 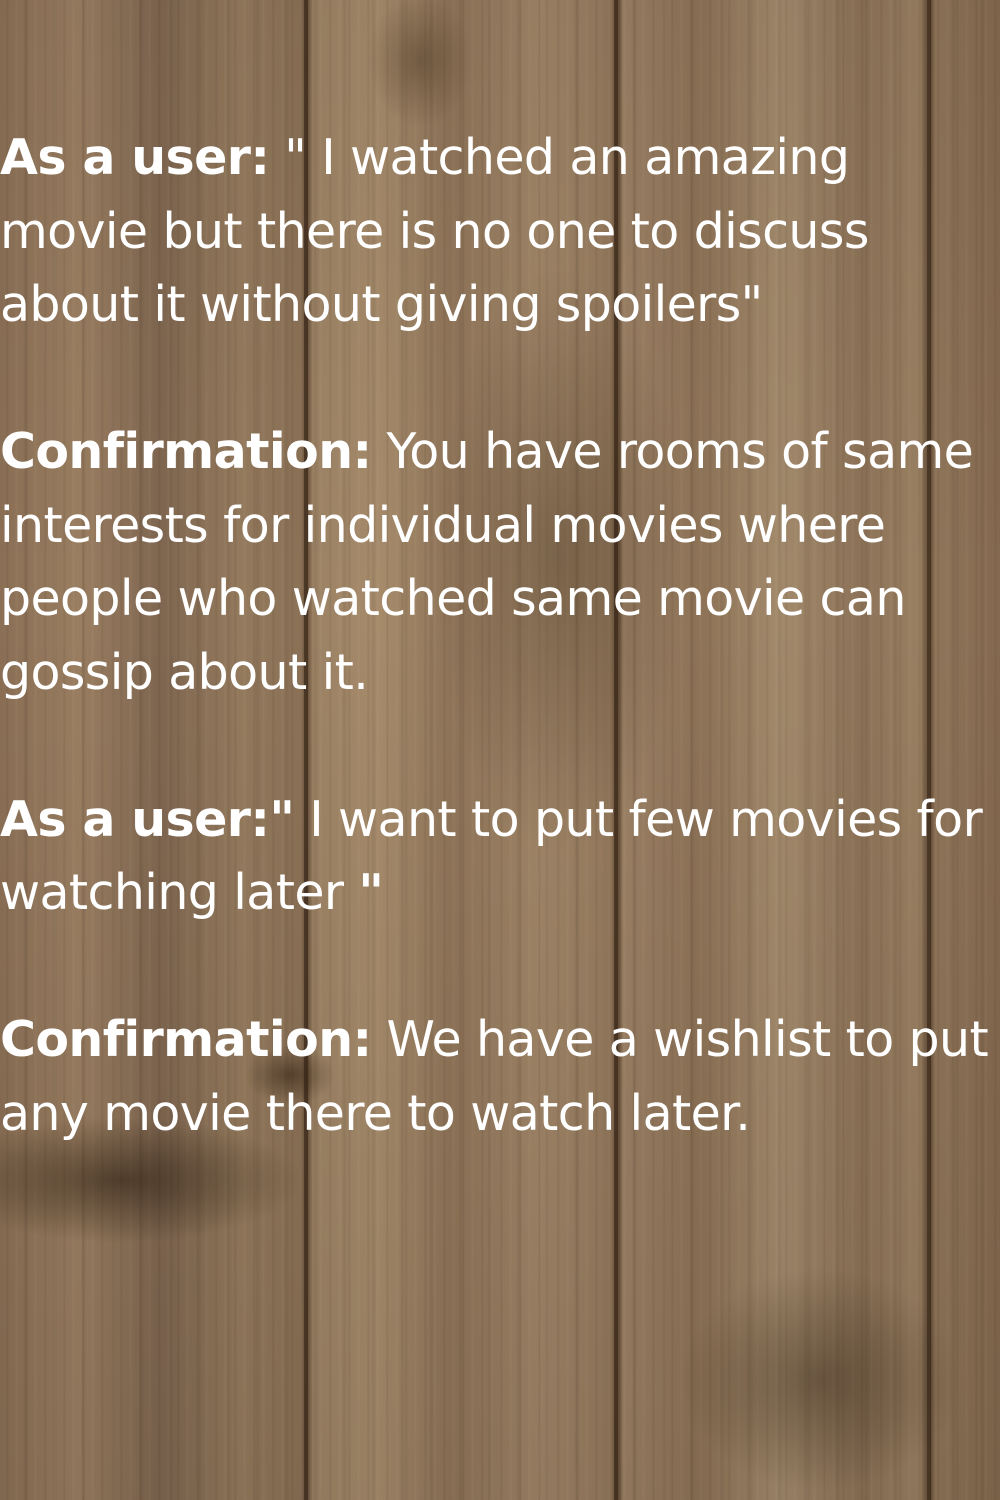 I want to click on paragraph-label: As a user:", so click(x=147, y=819).